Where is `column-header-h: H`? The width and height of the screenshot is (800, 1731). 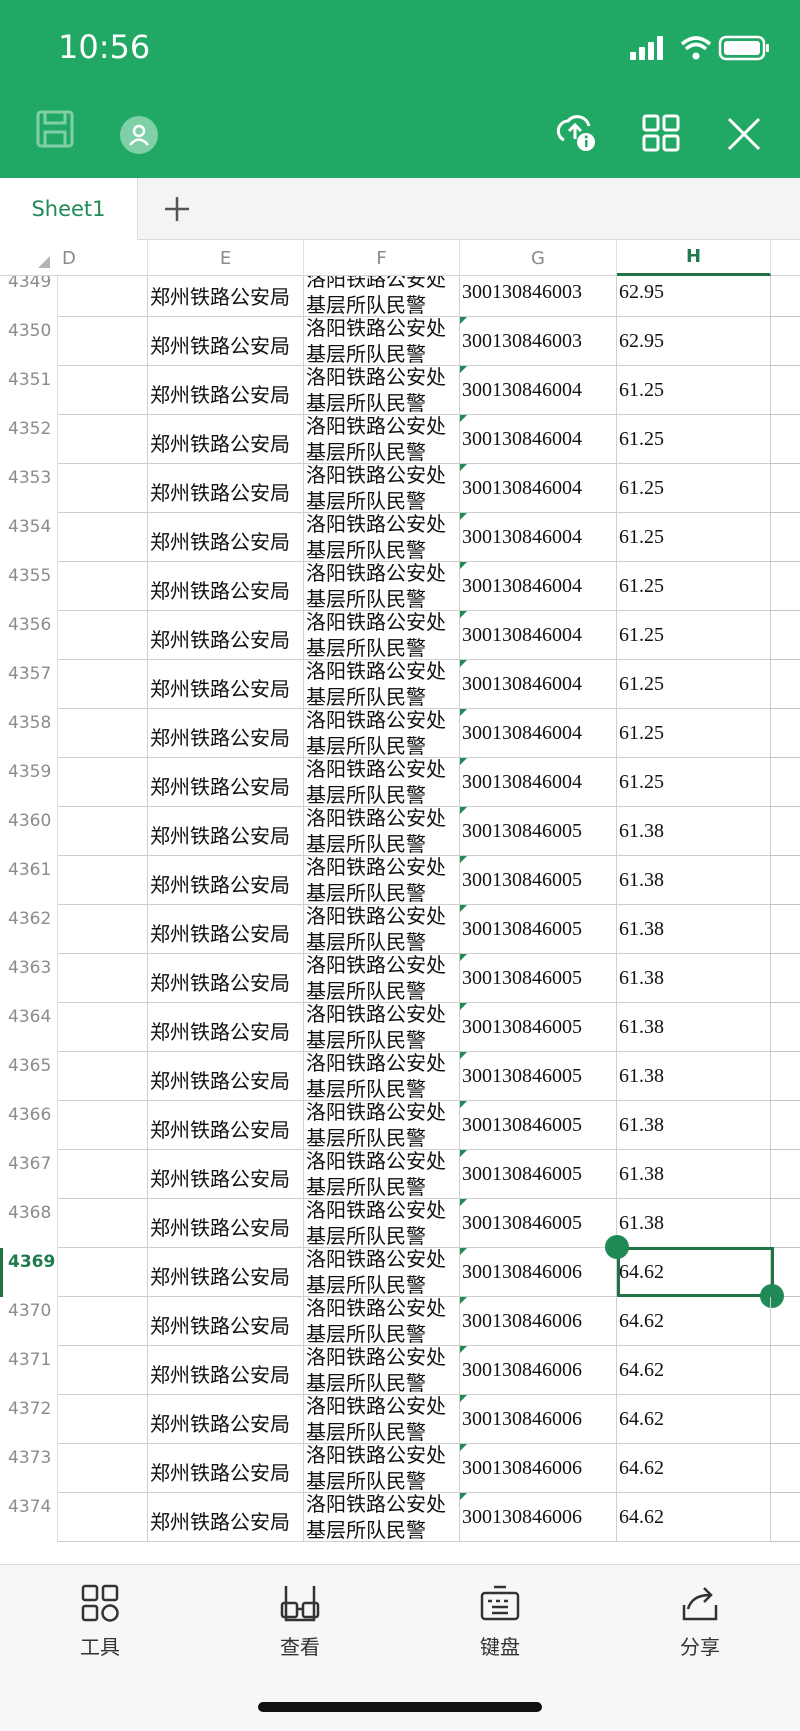
column-header-h: H is located at coordinates (694, 258).